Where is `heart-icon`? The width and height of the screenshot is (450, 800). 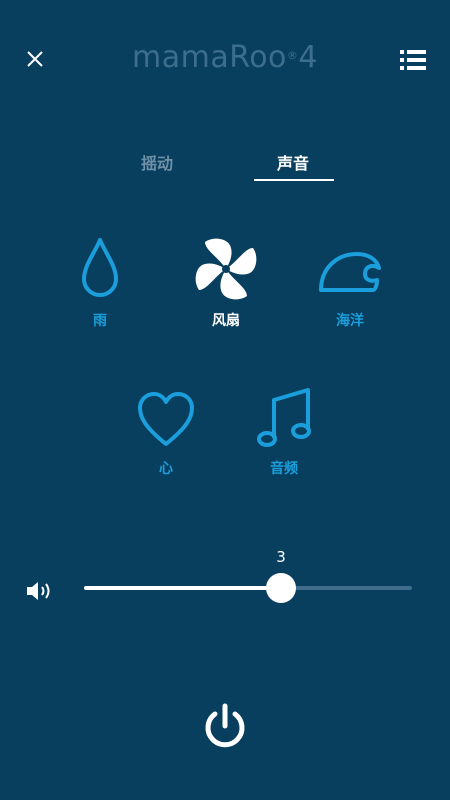
heart-icon is located at coordinates (166, 419).